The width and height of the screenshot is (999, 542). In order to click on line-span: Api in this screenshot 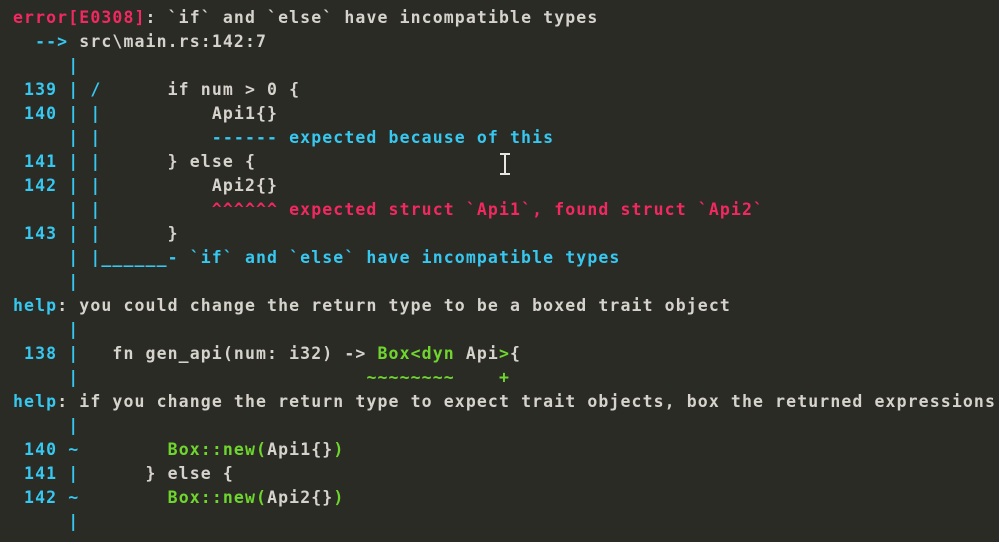, I will do `click(482, 353)`.